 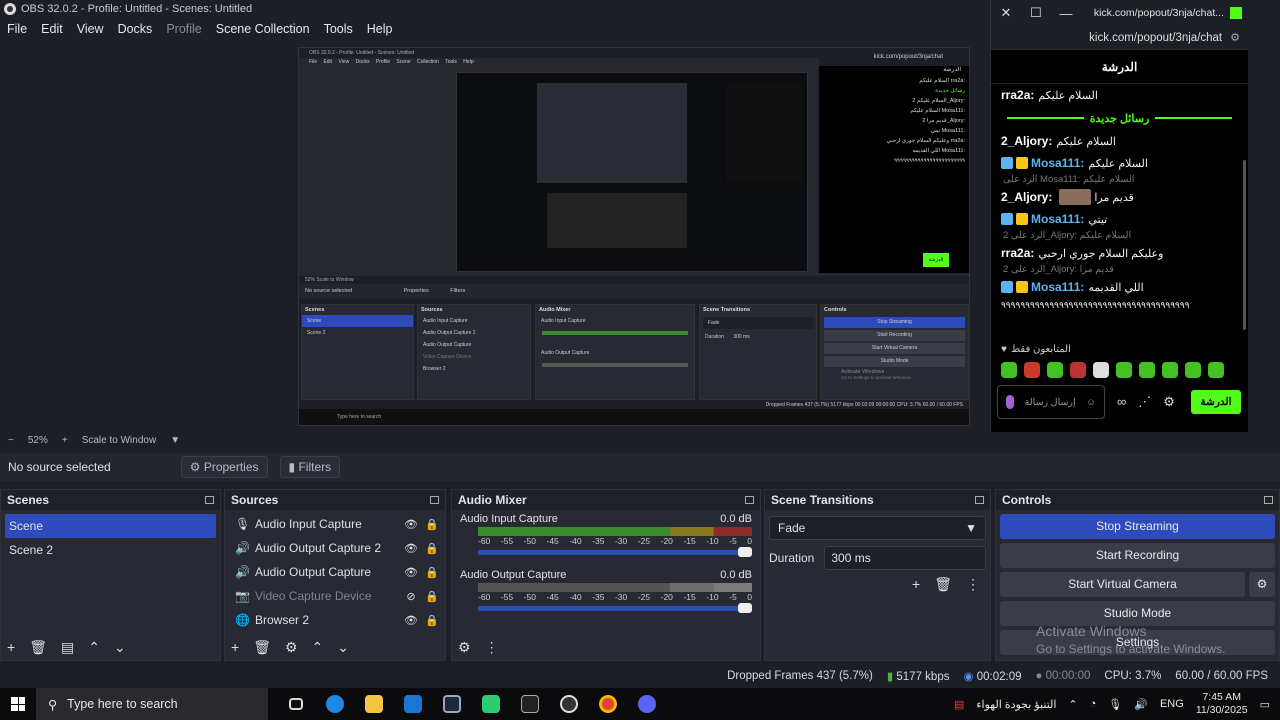 I want to click on menu-tools: Tools, so click(x=338, y=29).